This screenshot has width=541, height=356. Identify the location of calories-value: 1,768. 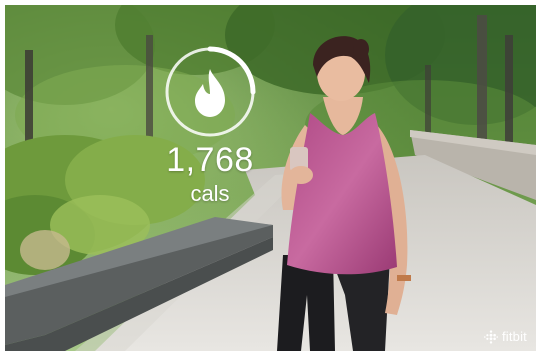
(210, 160).